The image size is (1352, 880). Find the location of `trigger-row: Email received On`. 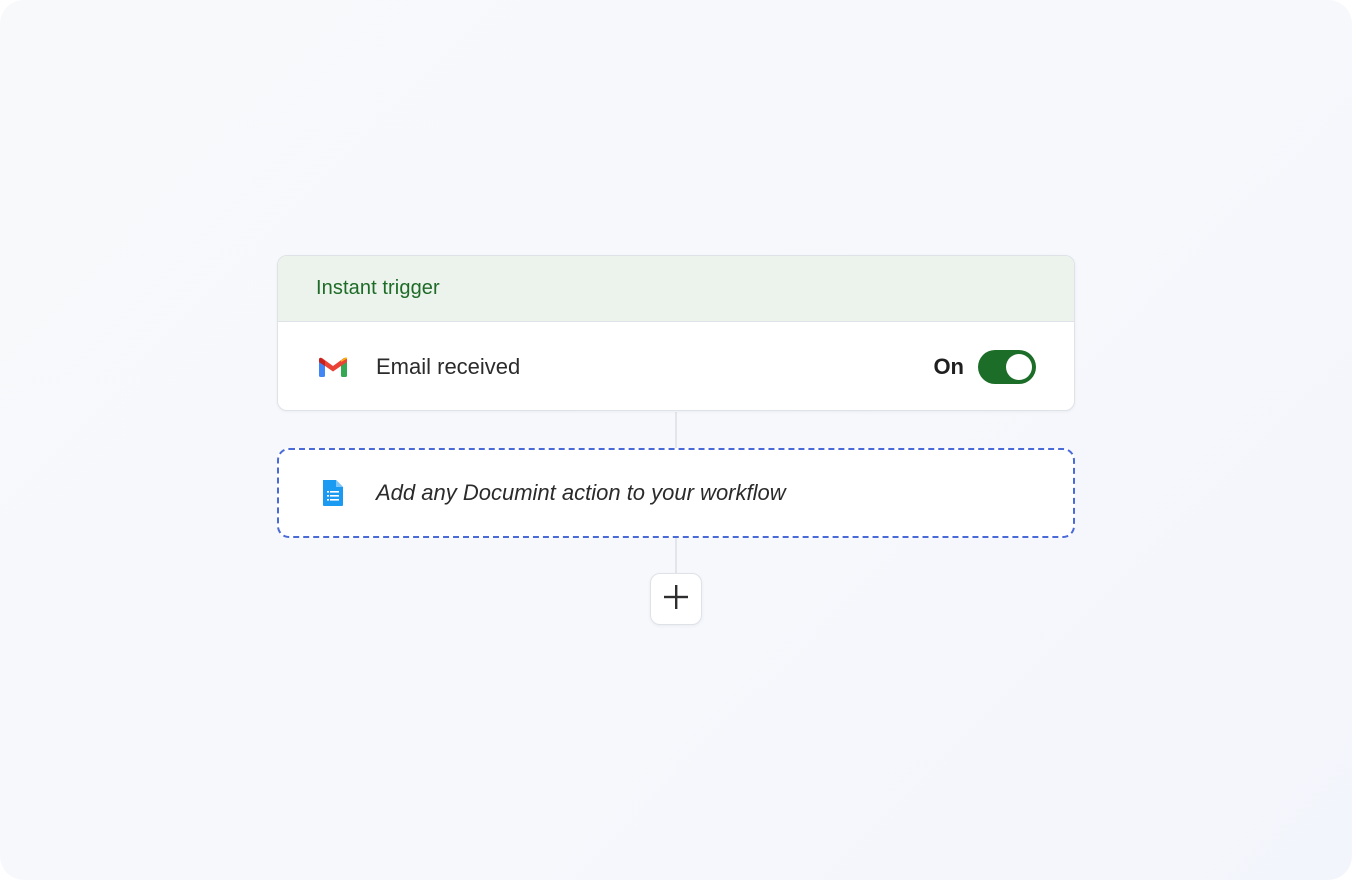

trigger-row: Email received On is located at coordinates (676, 366).